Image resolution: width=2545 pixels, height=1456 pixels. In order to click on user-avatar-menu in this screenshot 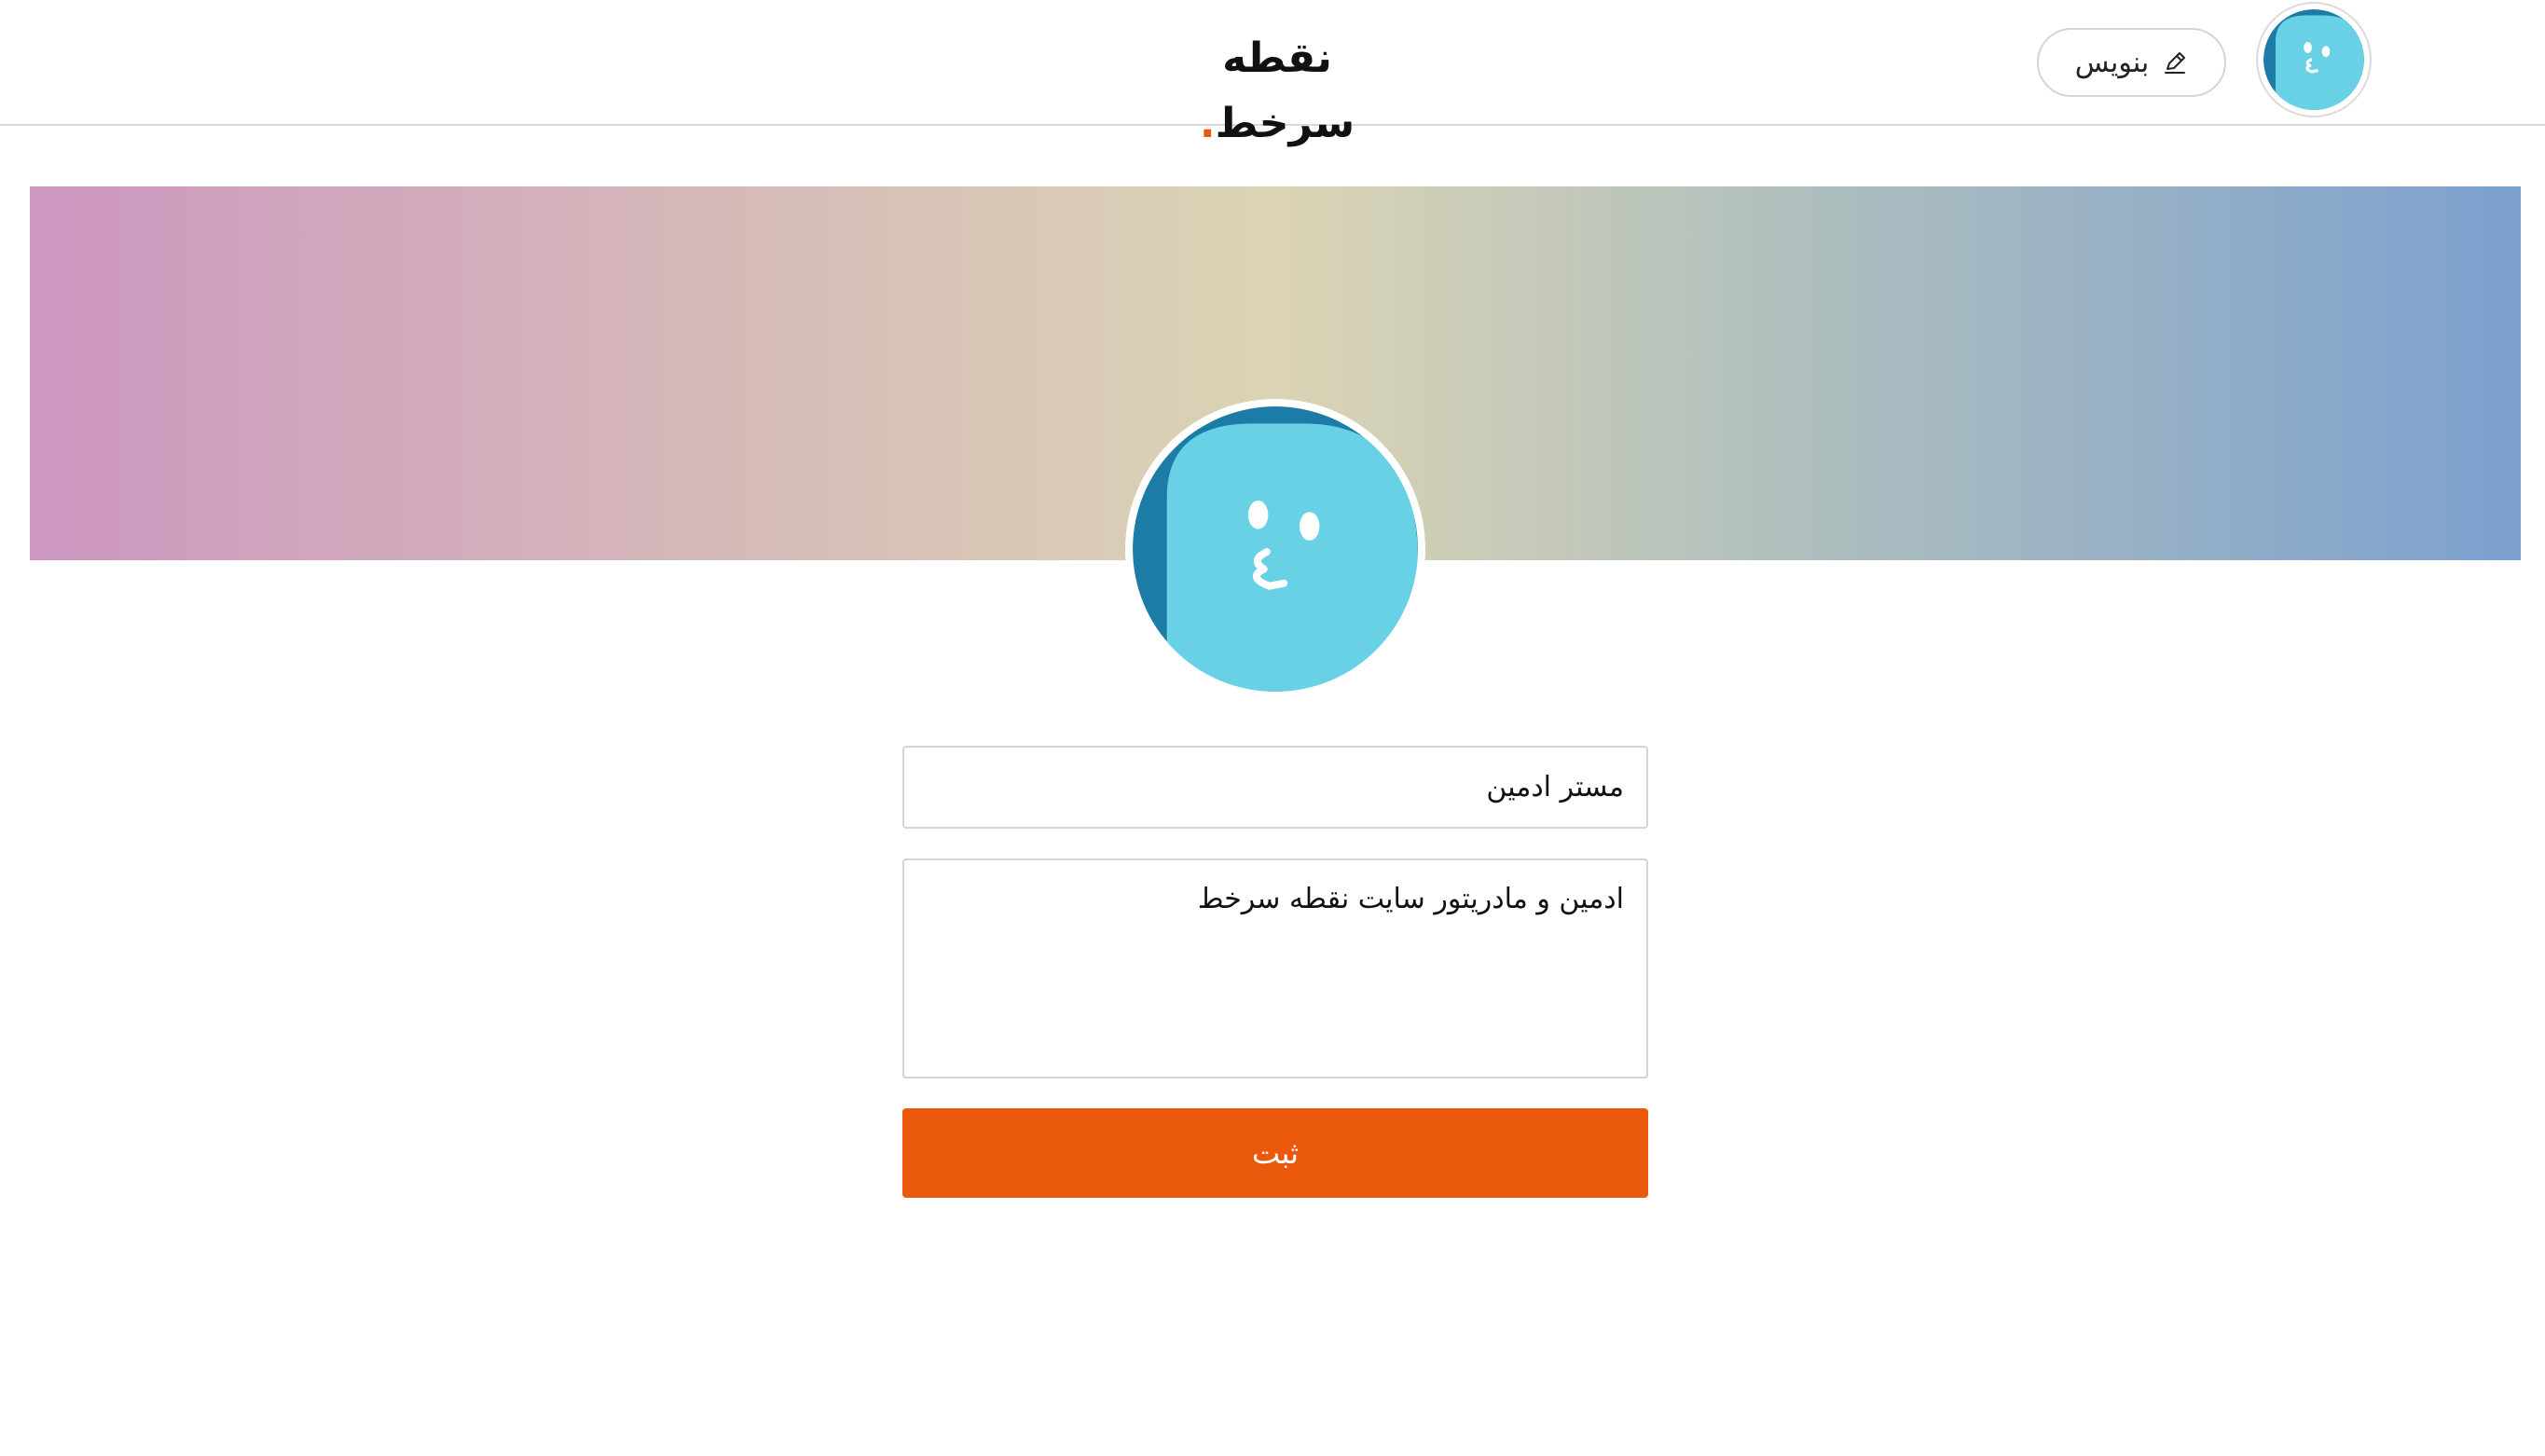, I will do `click(2314, 59)`.